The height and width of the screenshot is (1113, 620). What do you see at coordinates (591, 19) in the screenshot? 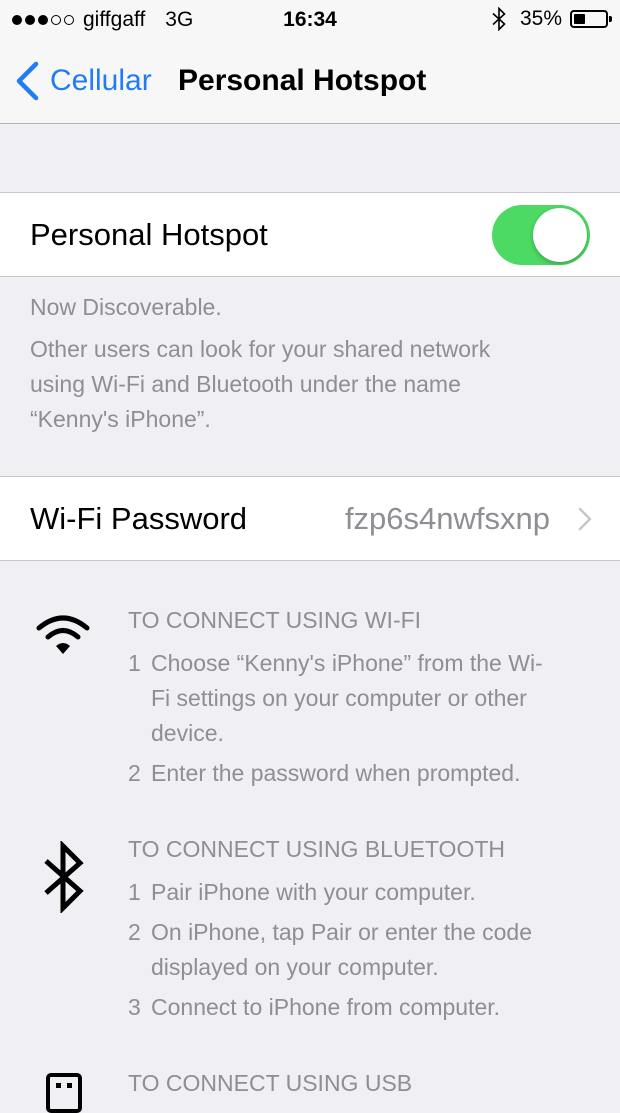
I see `battery-icon` at bounding box center [591, 19].